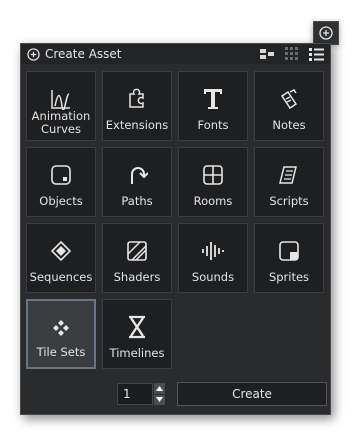  Describe the element at coordinates (61, 328) in the screenshot. I see `tileset-icon` at that location.